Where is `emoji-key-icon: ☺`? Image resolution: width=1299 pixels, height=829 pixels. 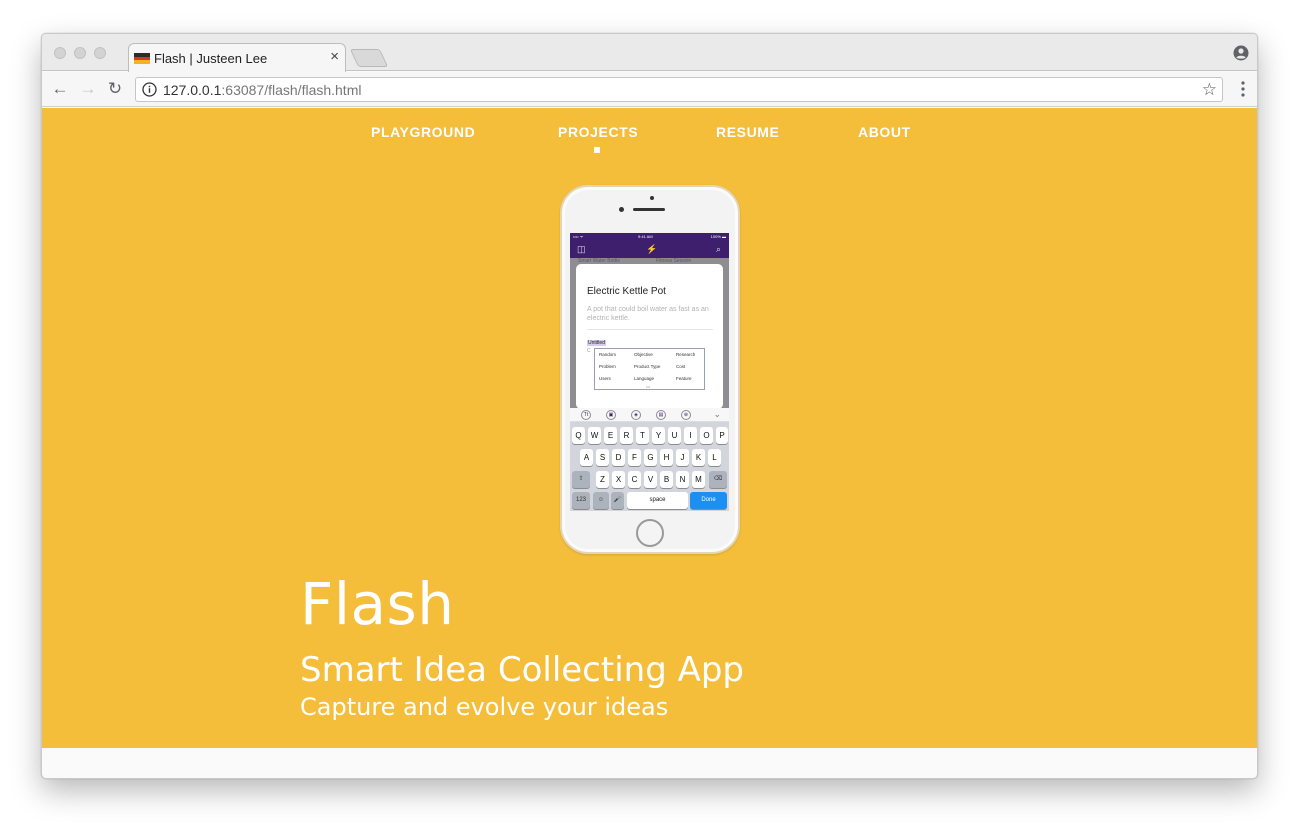
emoji-key-icon: ☺ is located at coordinates (601, 500).